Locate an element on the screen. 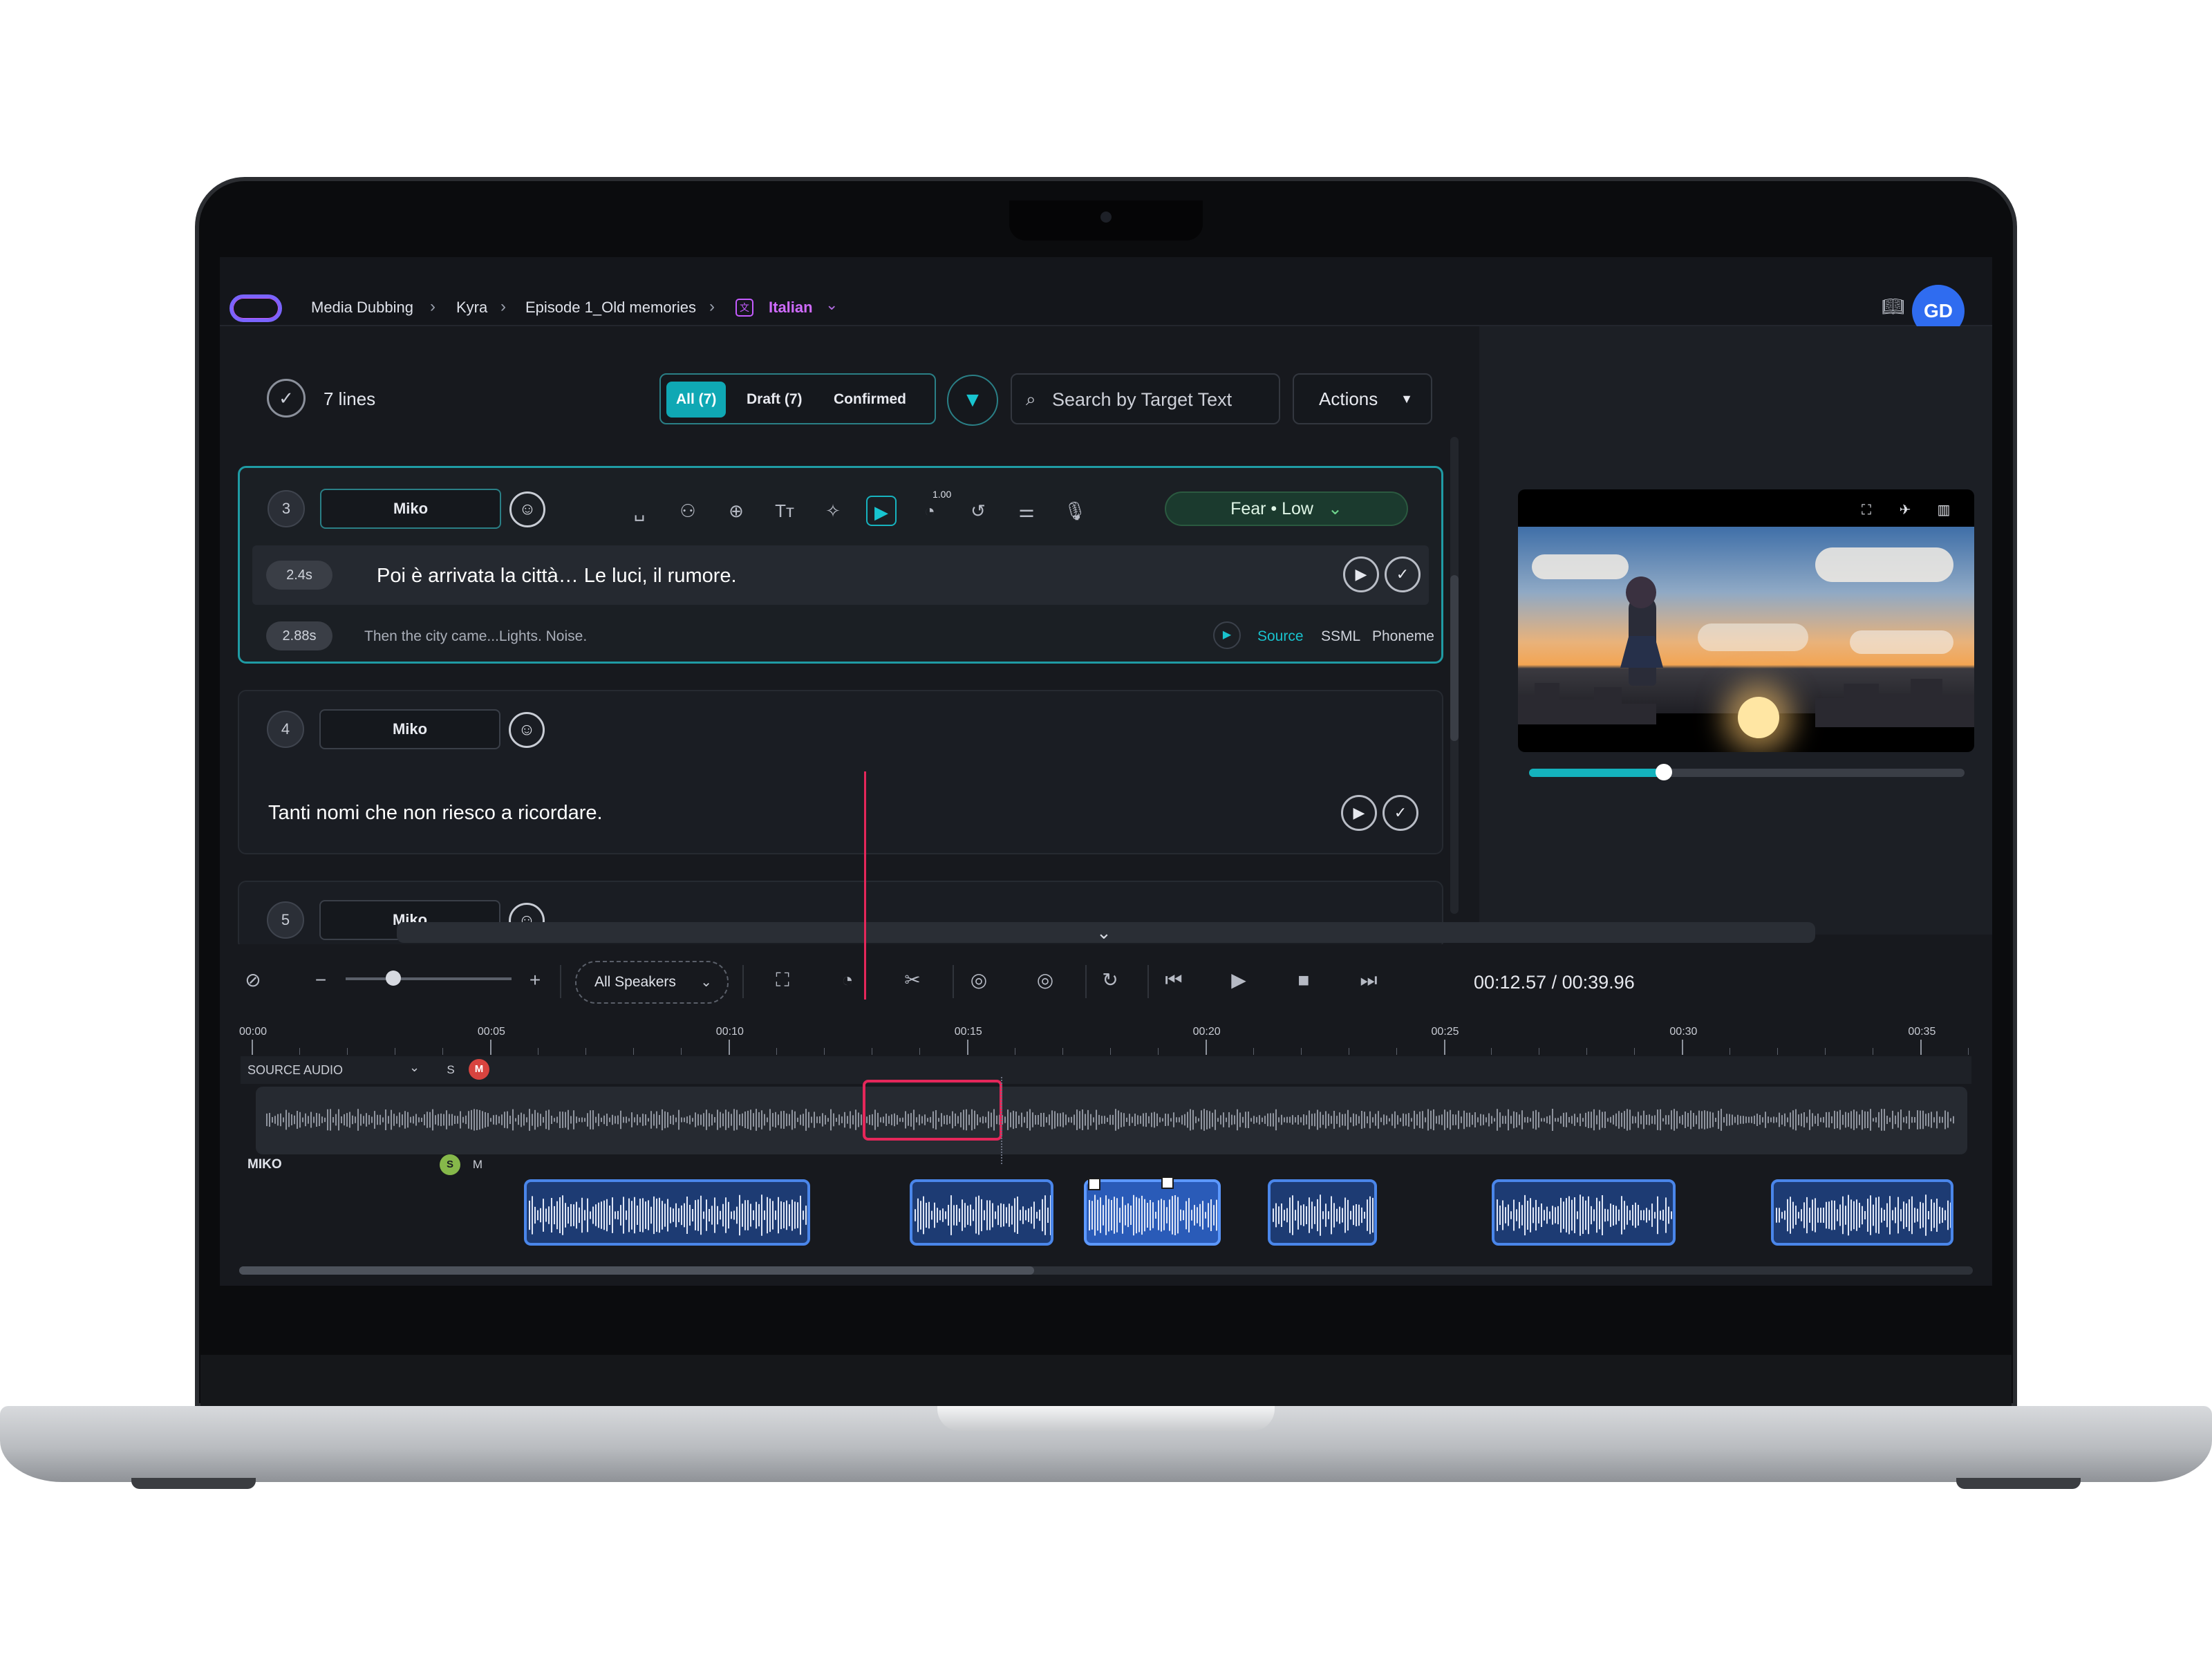  tick-major is located at coordinates (729, 1047).